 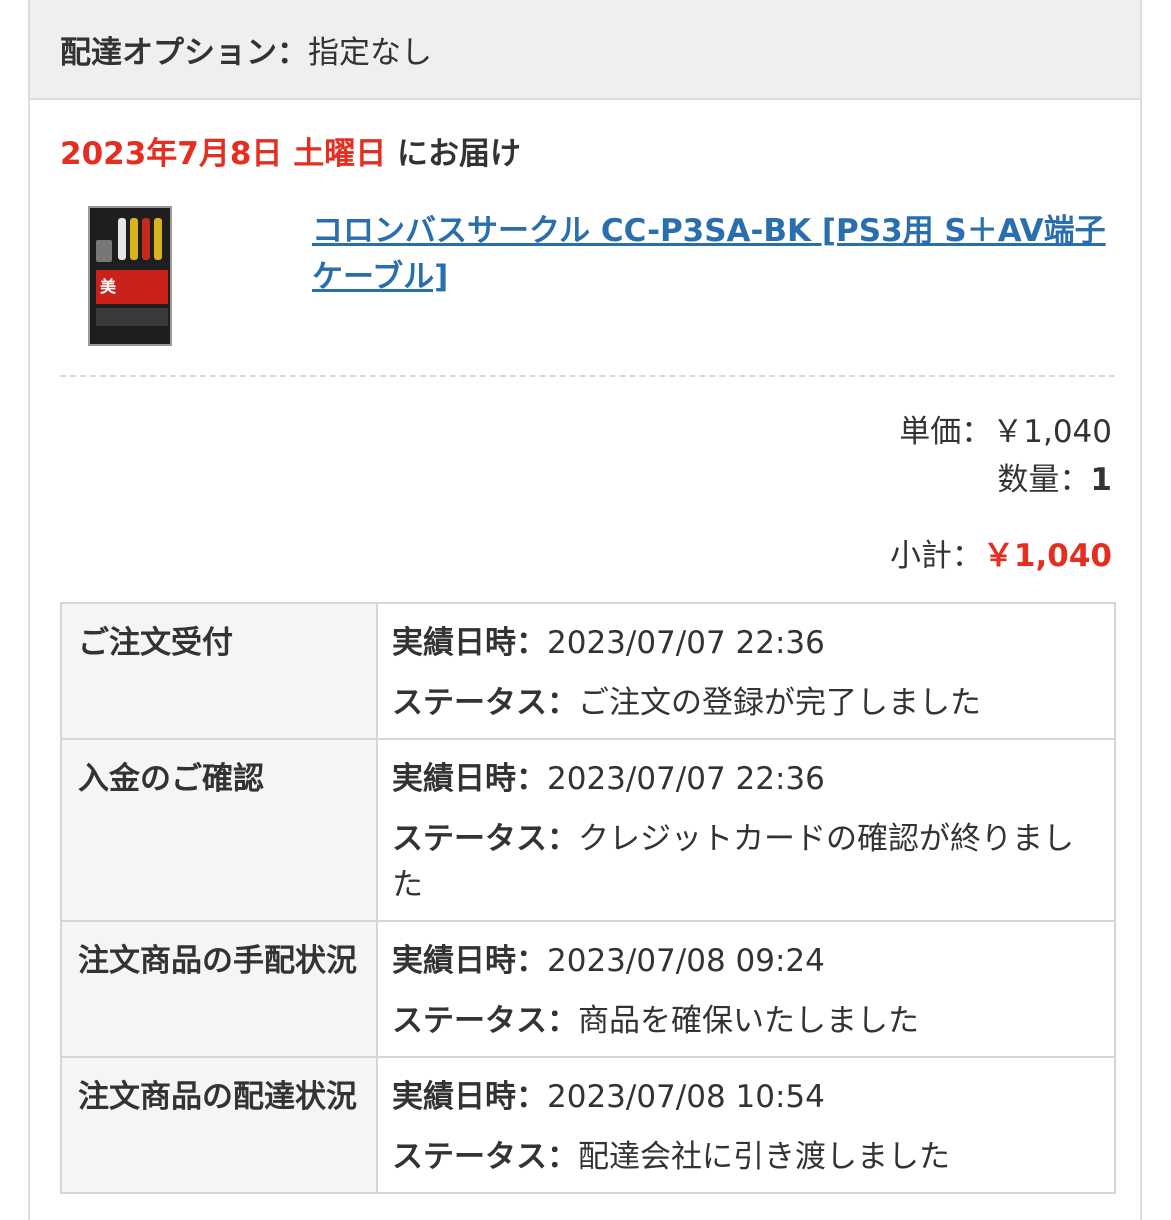 What do you see at coordinates (712, 254) in the screenshot?
I see `product-title-link: コロンバスサークル CC-P3SA-BK [PS3用 S＋AV端子ケーブル]` at bounding box center [712, 254].